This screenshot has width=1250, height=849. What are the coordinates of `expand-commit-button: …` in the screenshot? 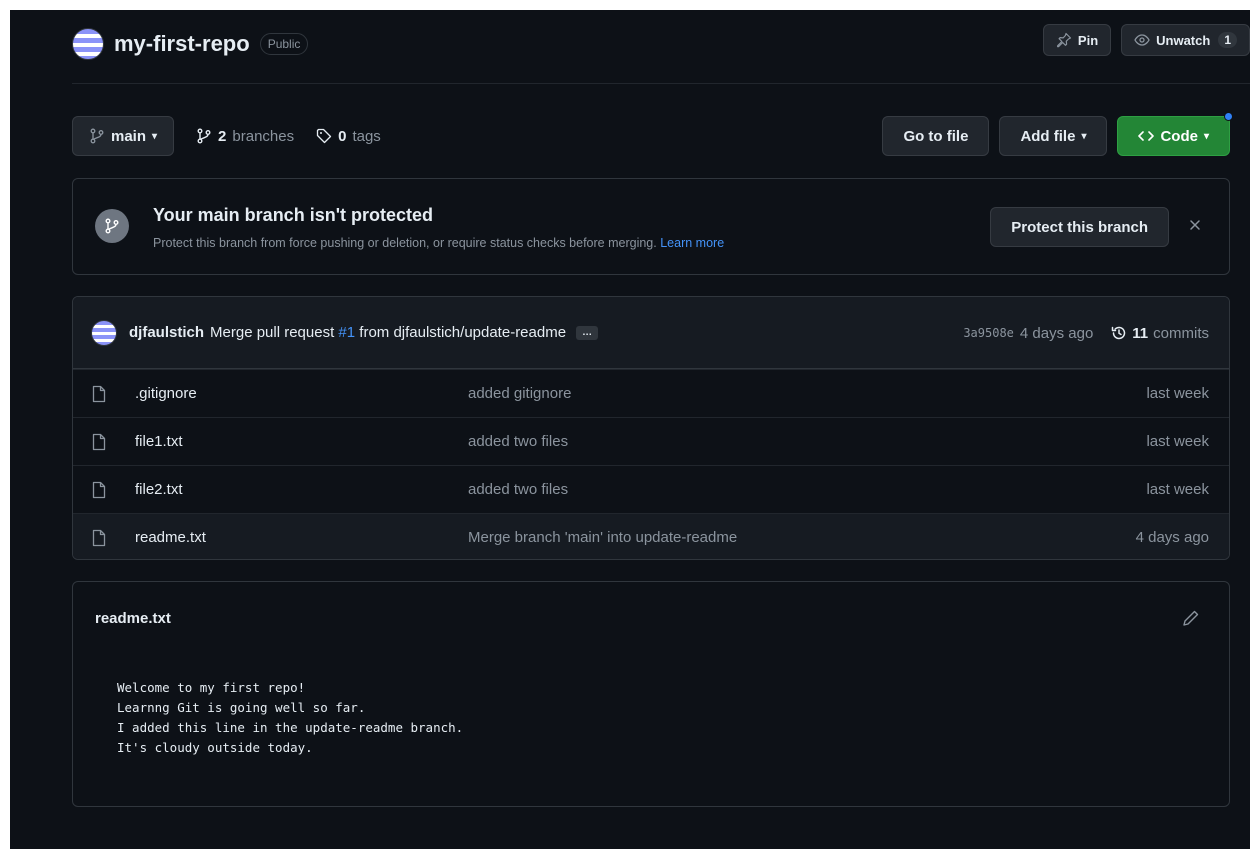 It's located at (587, 332).